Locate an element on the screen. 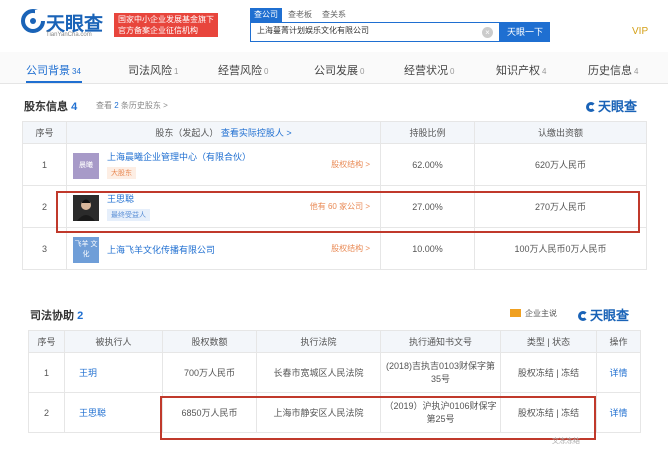 This screenshot has height=461, width=668. col-equity-amount: 股权数额 is located at coordinates (209, 341).